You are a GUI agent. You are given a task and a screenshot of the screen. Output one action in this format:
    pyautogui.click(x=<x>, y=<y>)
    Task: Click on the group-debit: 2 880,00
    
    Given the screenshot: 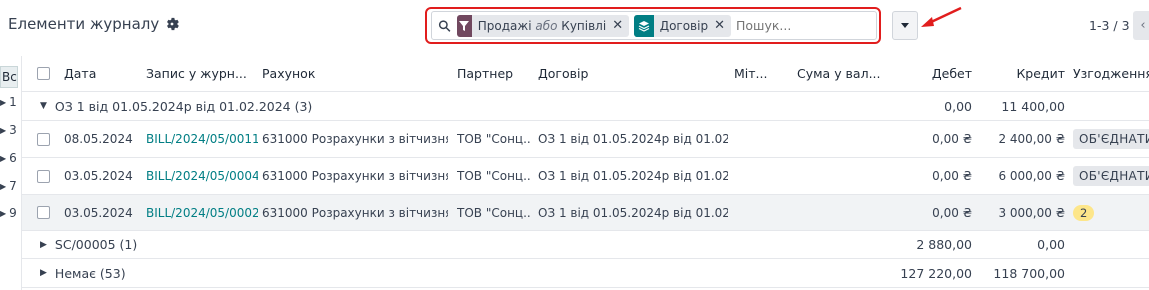 What is the action you would take?
    pyautogui.click(x=944, y=244)
    